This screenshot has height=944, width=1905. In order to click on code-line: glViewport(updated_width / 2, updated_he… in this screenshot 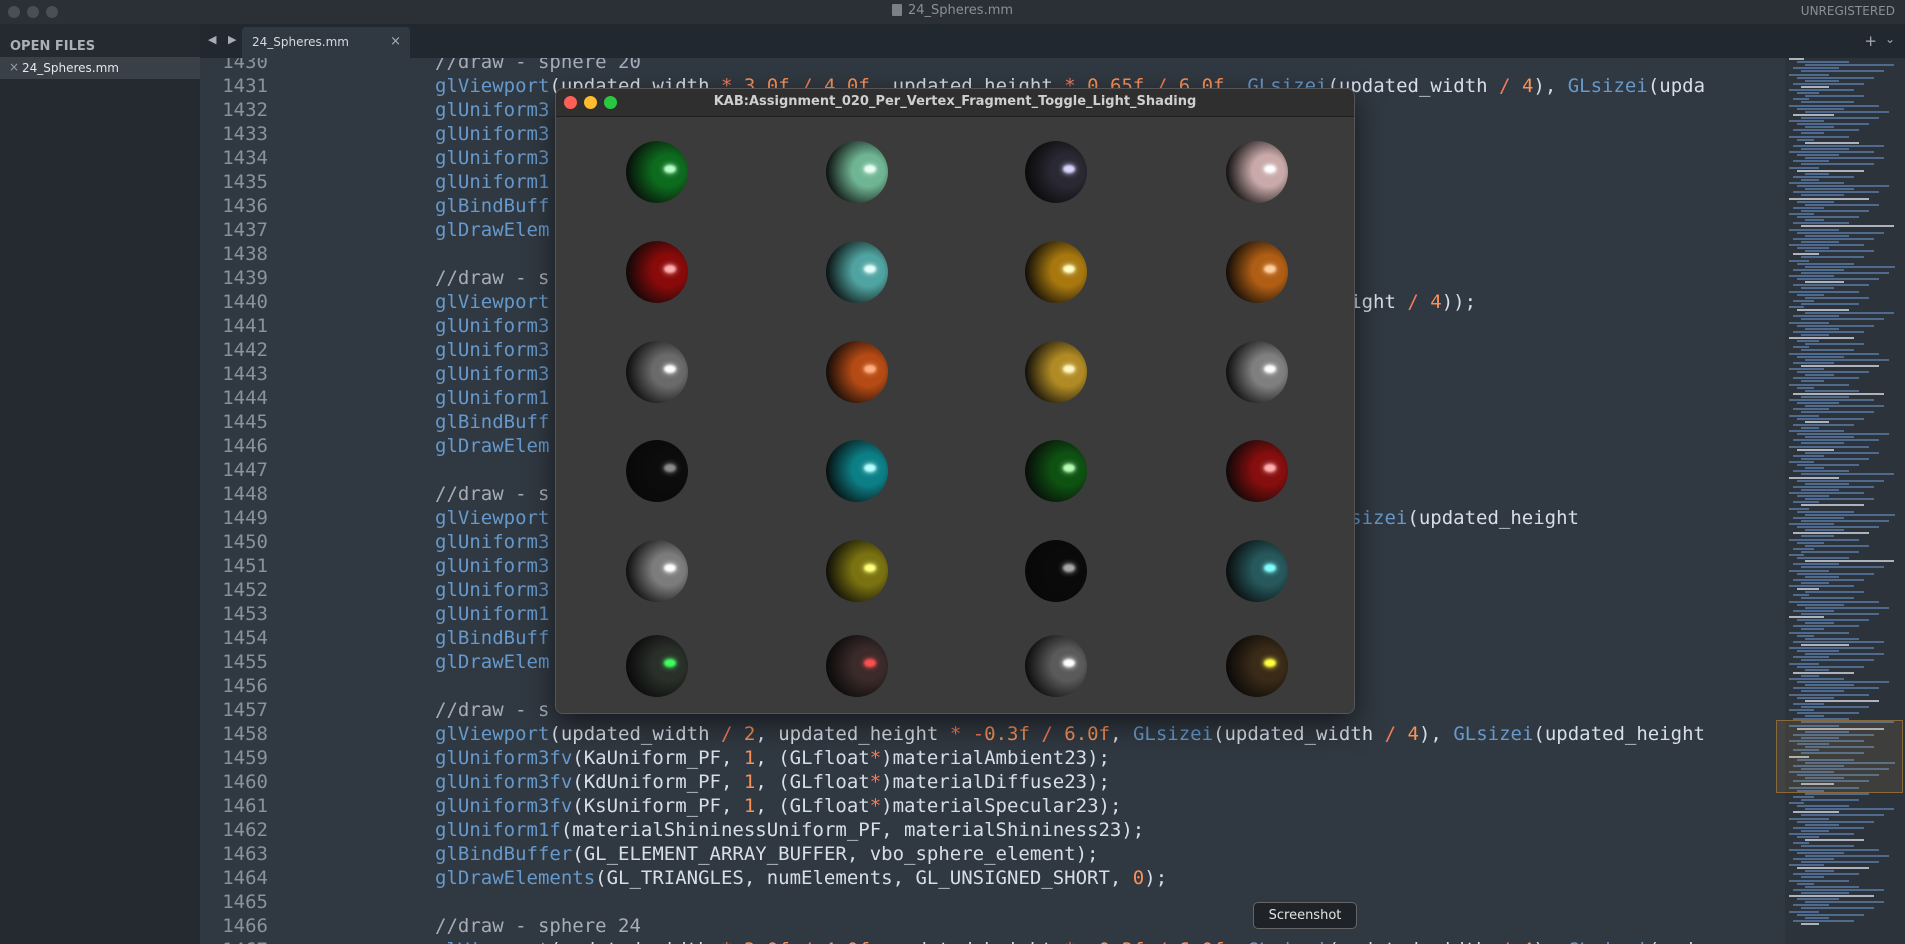, I will do `click(1070, 734)`.